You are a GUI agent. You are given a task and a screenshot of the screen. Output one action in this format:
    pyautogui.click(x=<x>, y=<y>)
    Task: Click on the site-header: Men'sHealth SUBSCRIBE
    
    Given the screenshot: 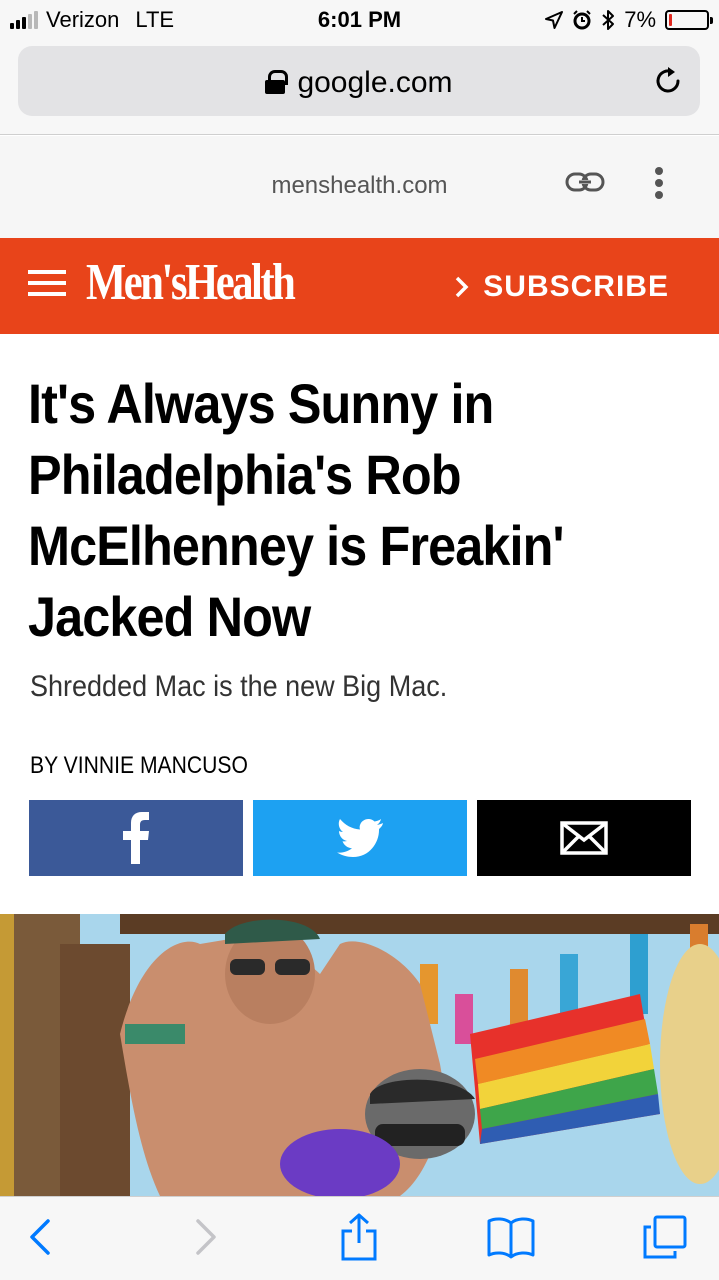 What is the action you would take?
    pyautogui.click(x=359, y=286)
    